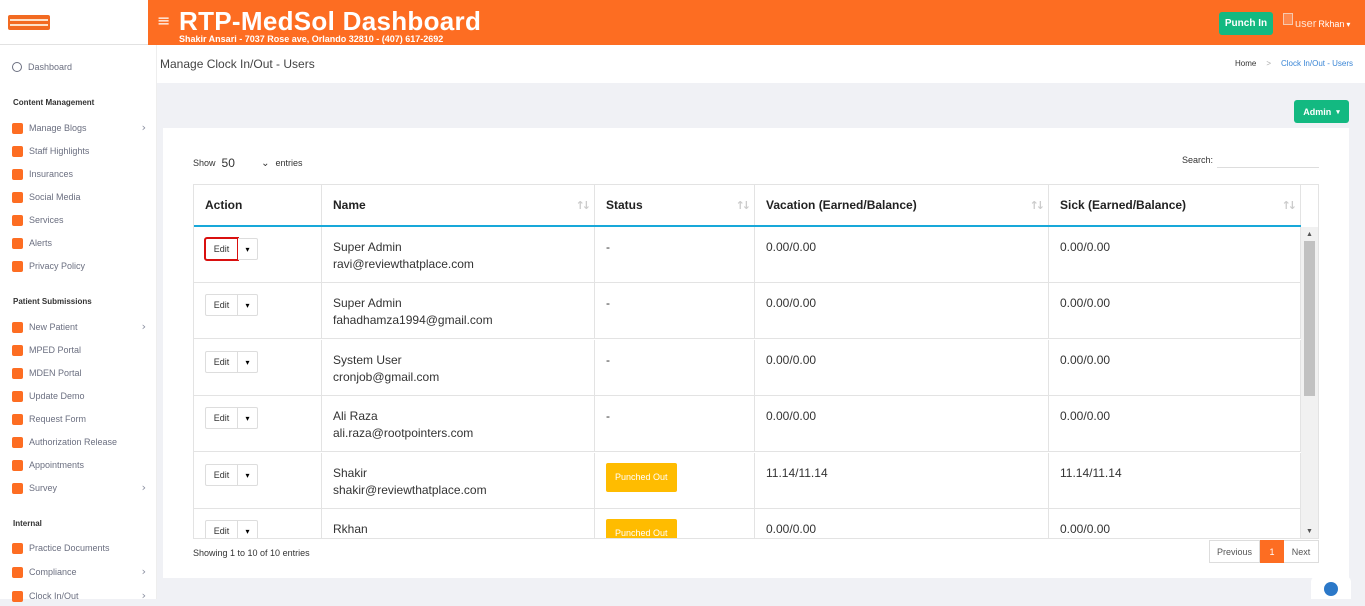  What do you see at coordinates (841, 205) in the screenshot?
I see `column-header-label: Vacation (Earned/Balance)` at bounding box center [841, 205].